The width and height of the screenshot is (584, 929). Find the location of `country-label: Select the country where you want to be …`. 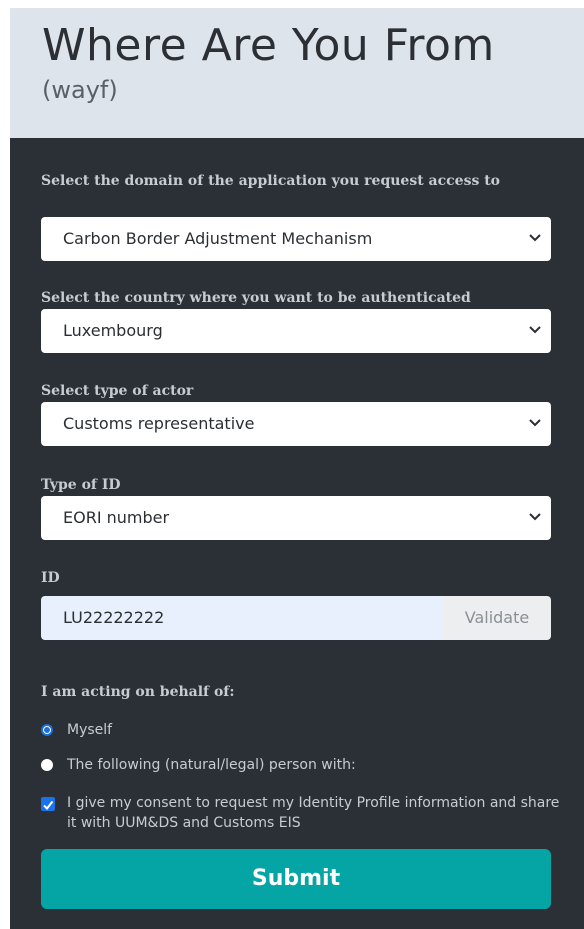

country-label: Select the country where you want to be … is located at coordinates (256, 298).